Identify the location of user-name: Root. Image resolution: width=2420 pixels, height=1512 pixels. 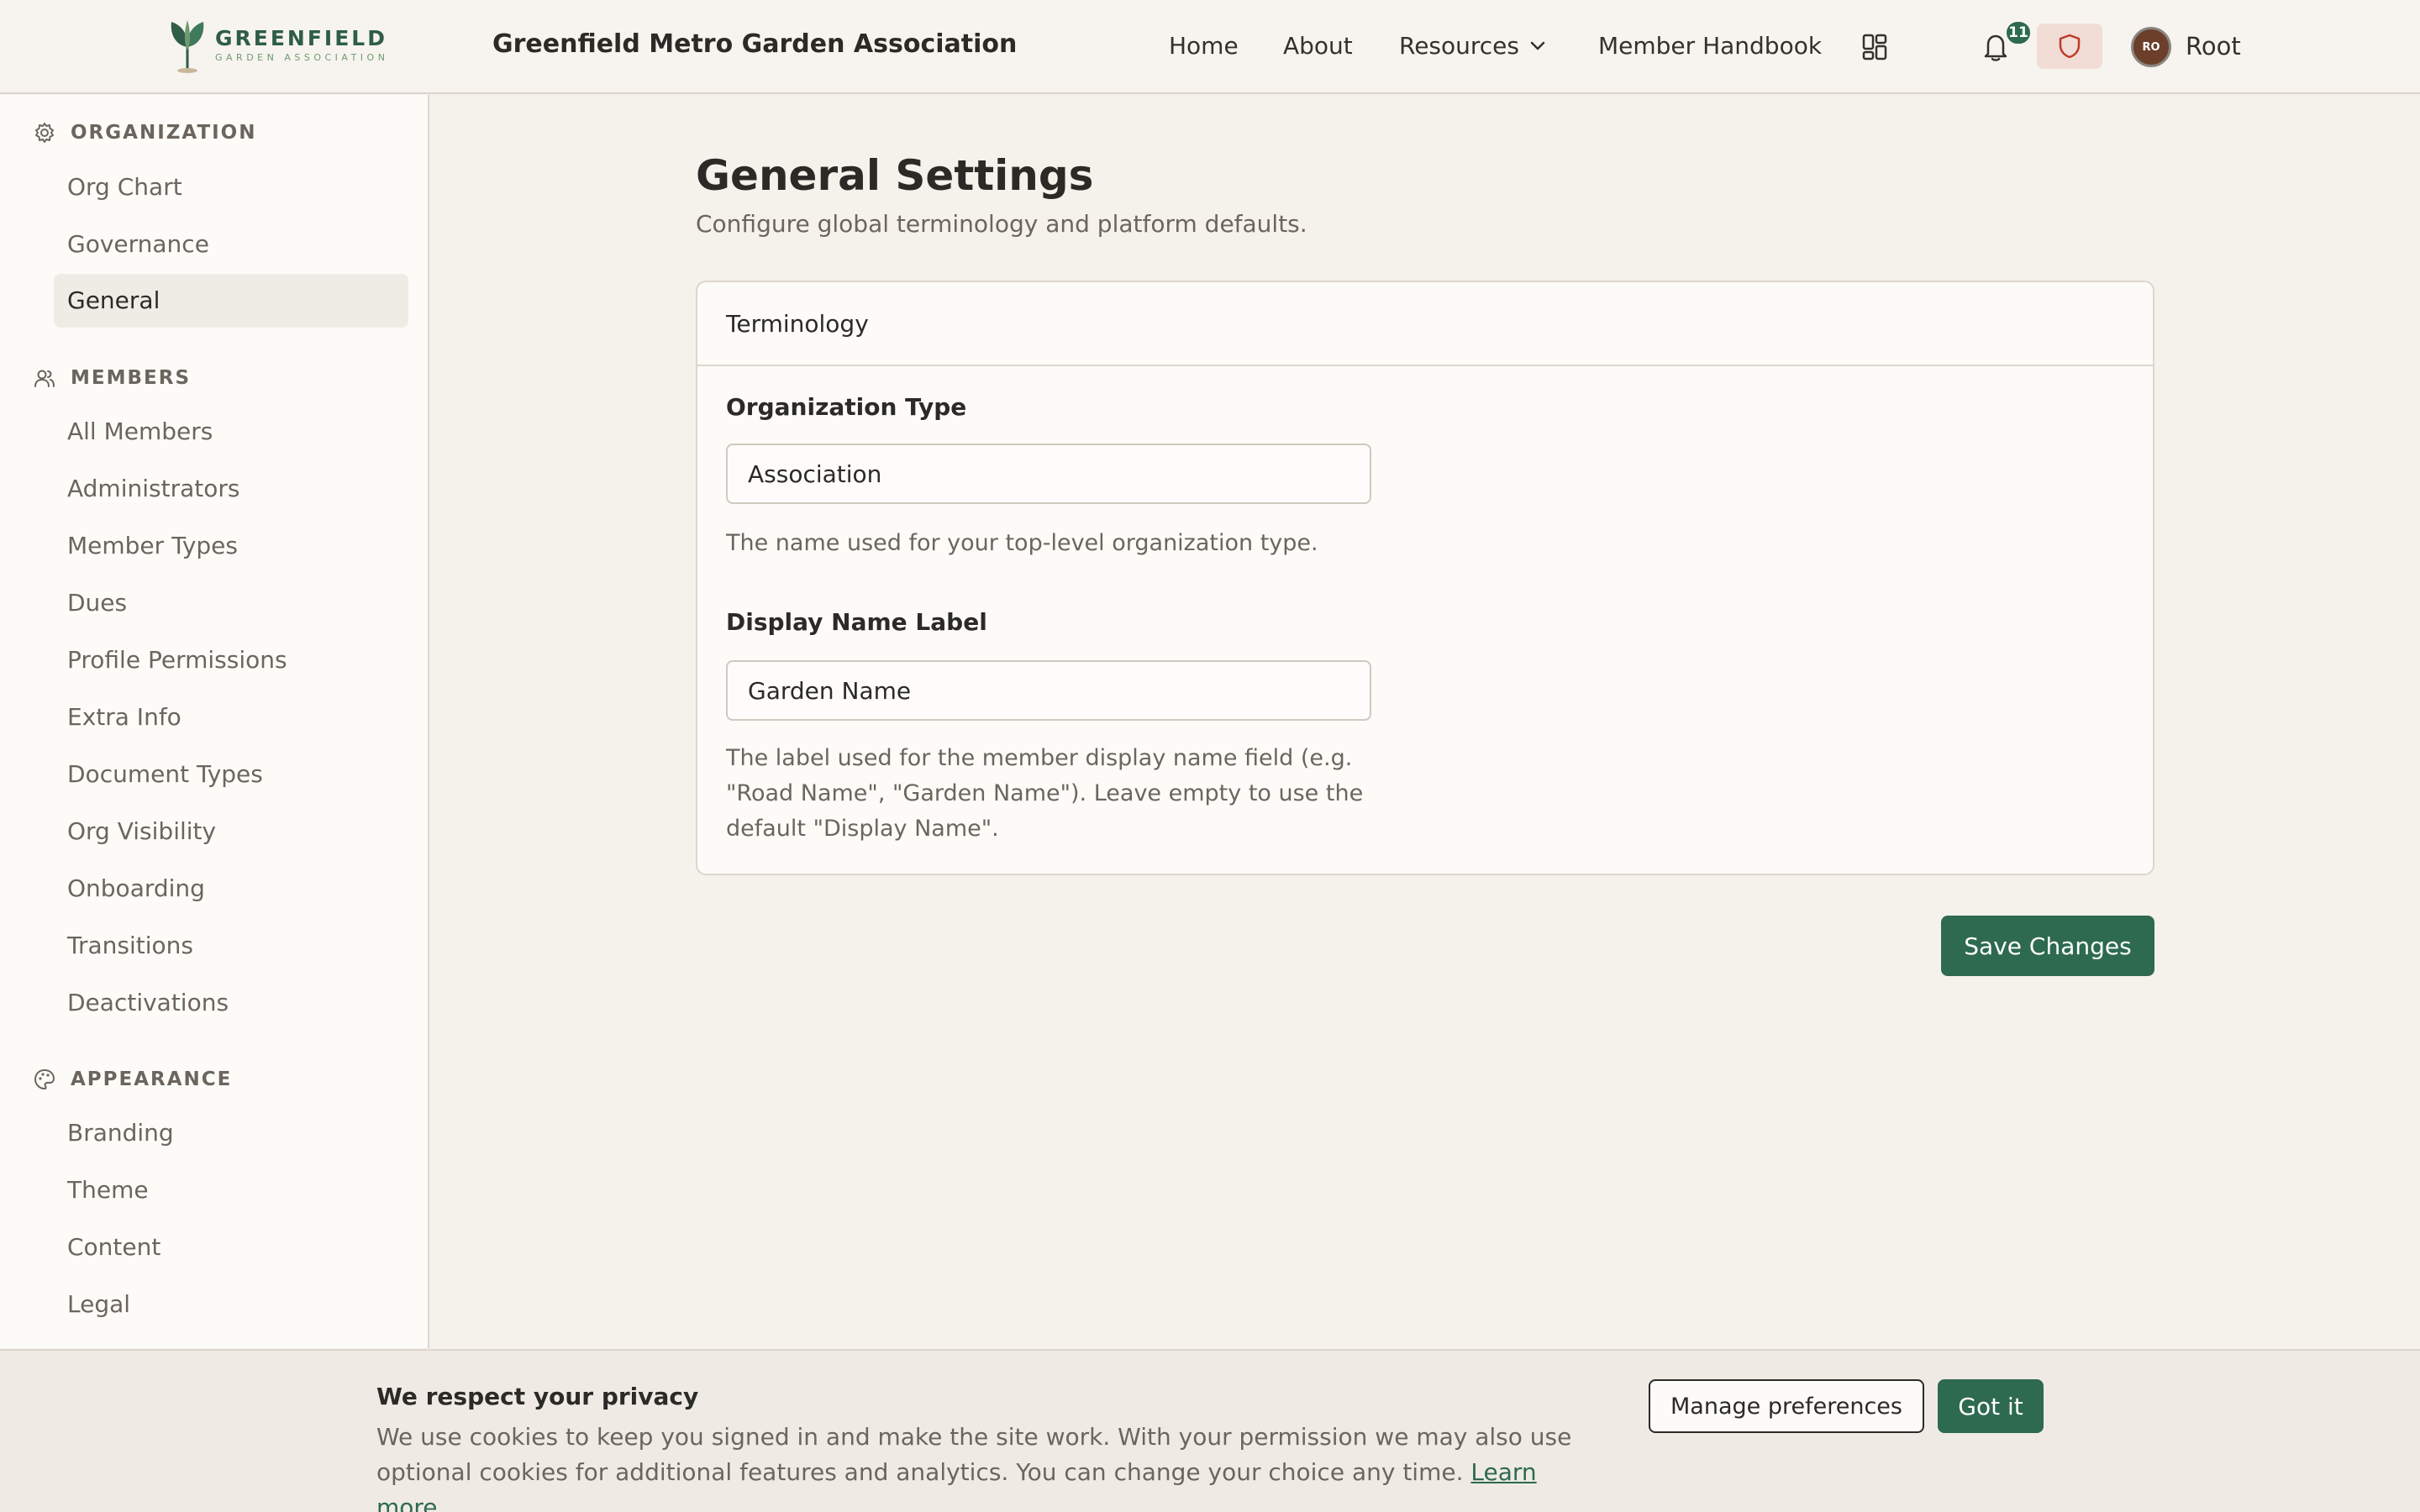
(2213, 46).